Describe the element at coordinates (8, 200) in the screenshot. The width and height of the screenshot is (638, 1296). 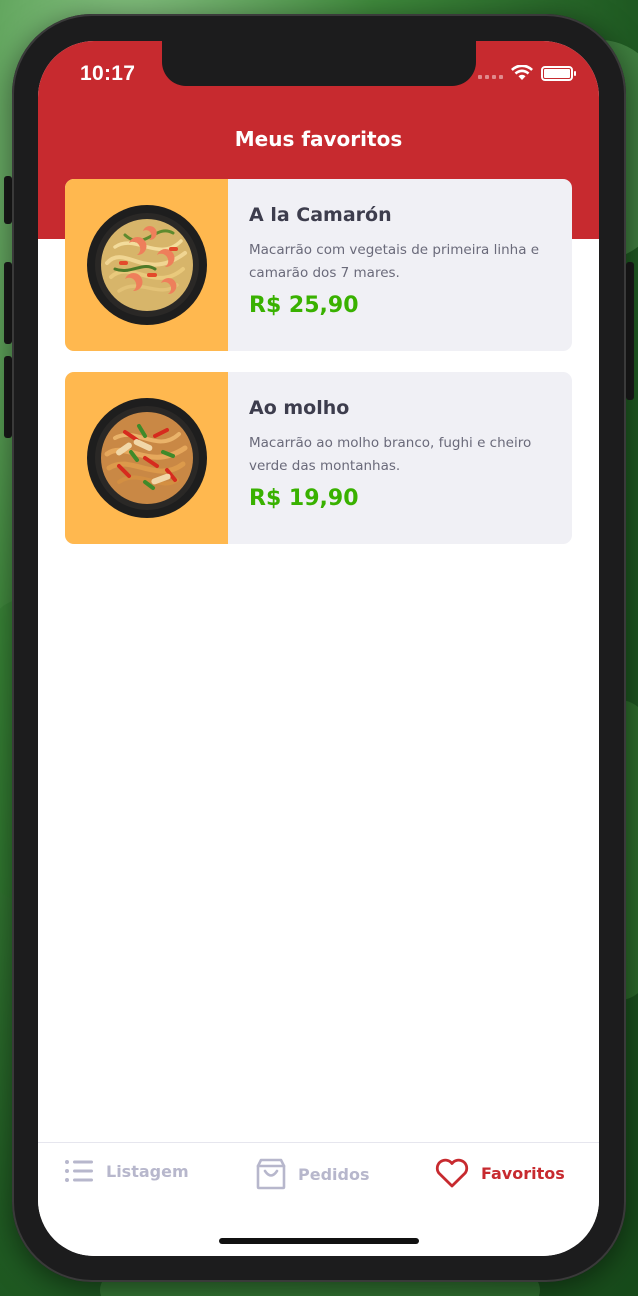
I see `mute-switch` at that location.